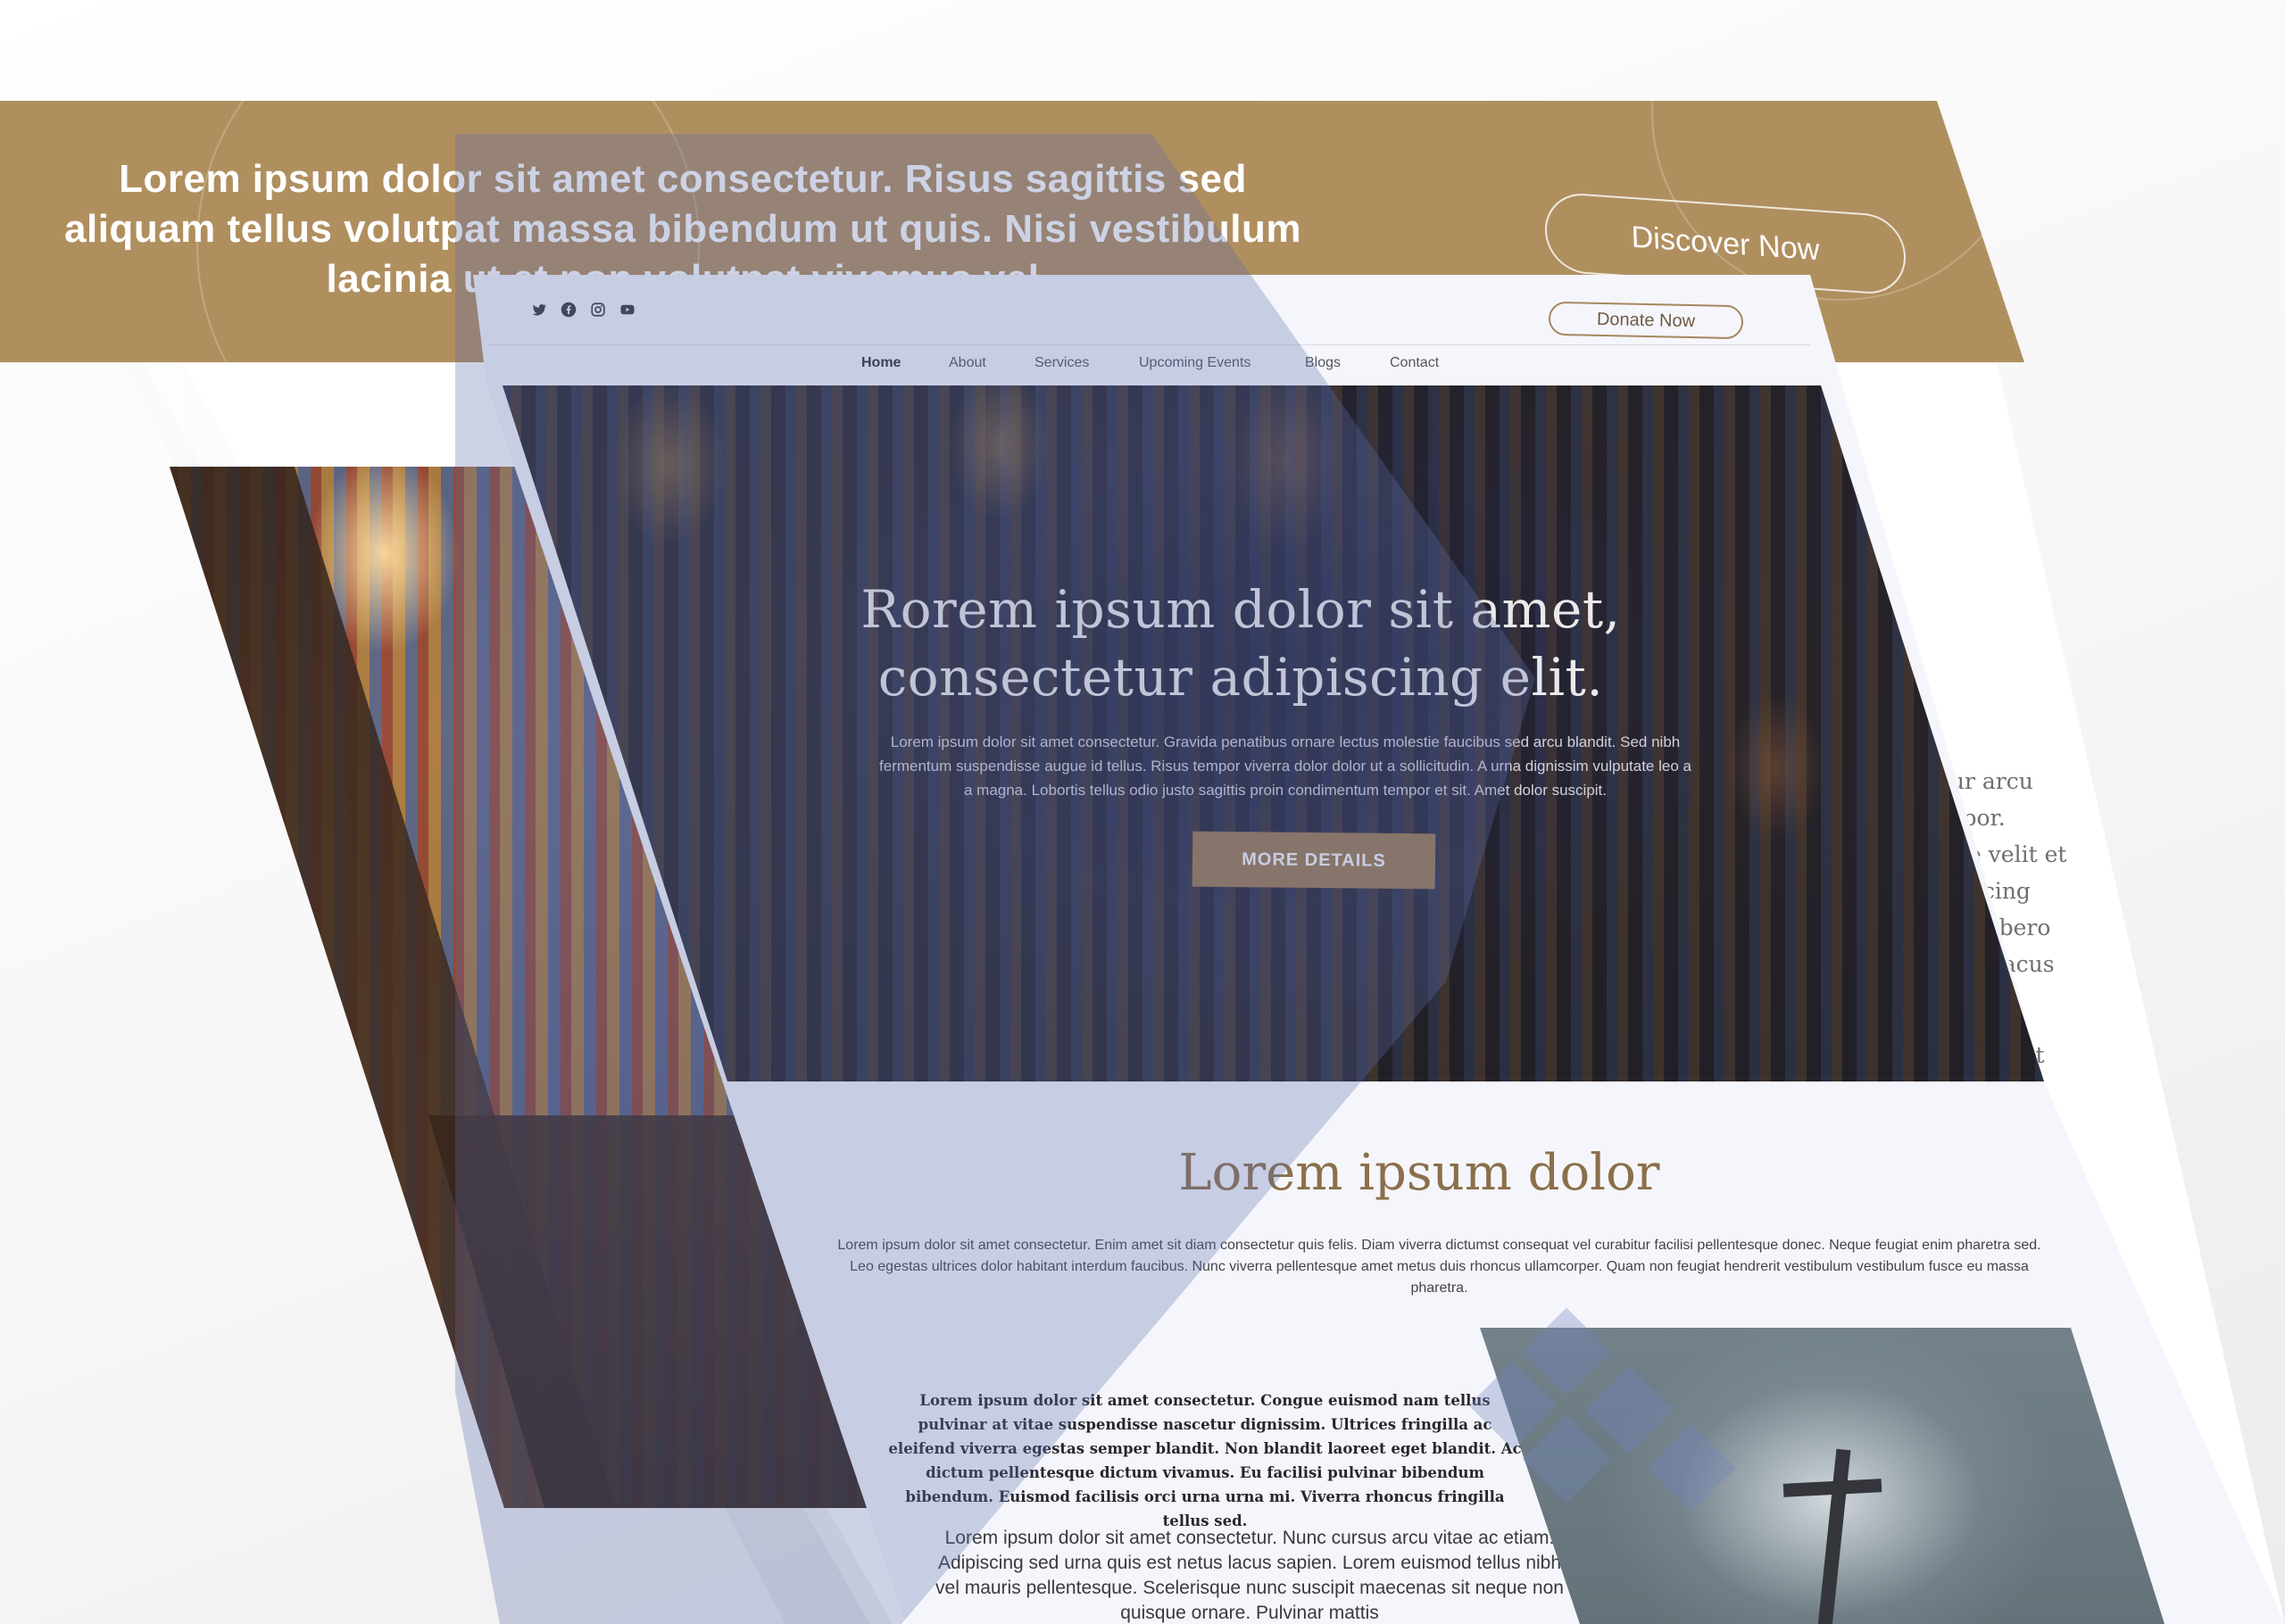 The height and width of the screenshot is (1624, 2285). What do you see at coordinates (2106, 818) in the screenshot?
I see `text-line: empor.` at bounding box center [2106, 818].